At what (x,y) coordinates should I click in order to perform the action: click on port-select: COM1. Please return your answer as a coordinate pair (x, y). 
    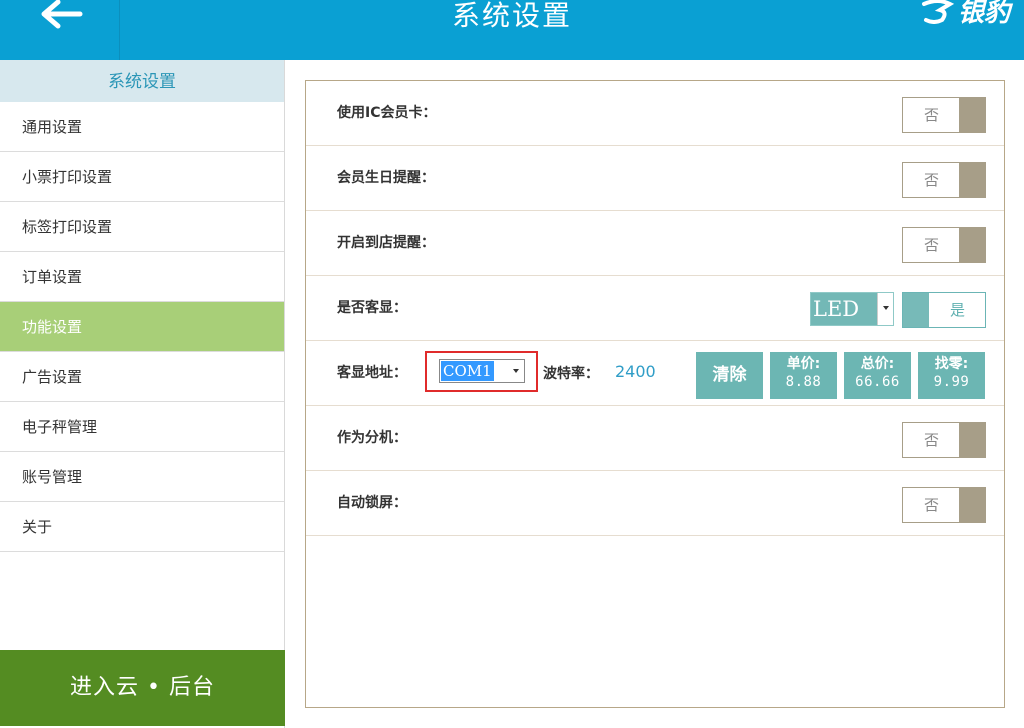
    Looking at the image, I should click on (482, 371).